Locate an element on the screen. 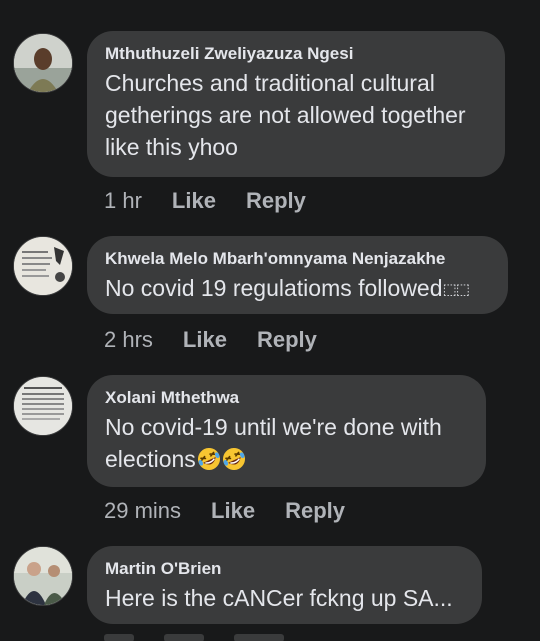 Image resolution: width=540 pixels, height=641 pixels. comment-timestamp: 2 hrs is located at coordinates (128, 340).